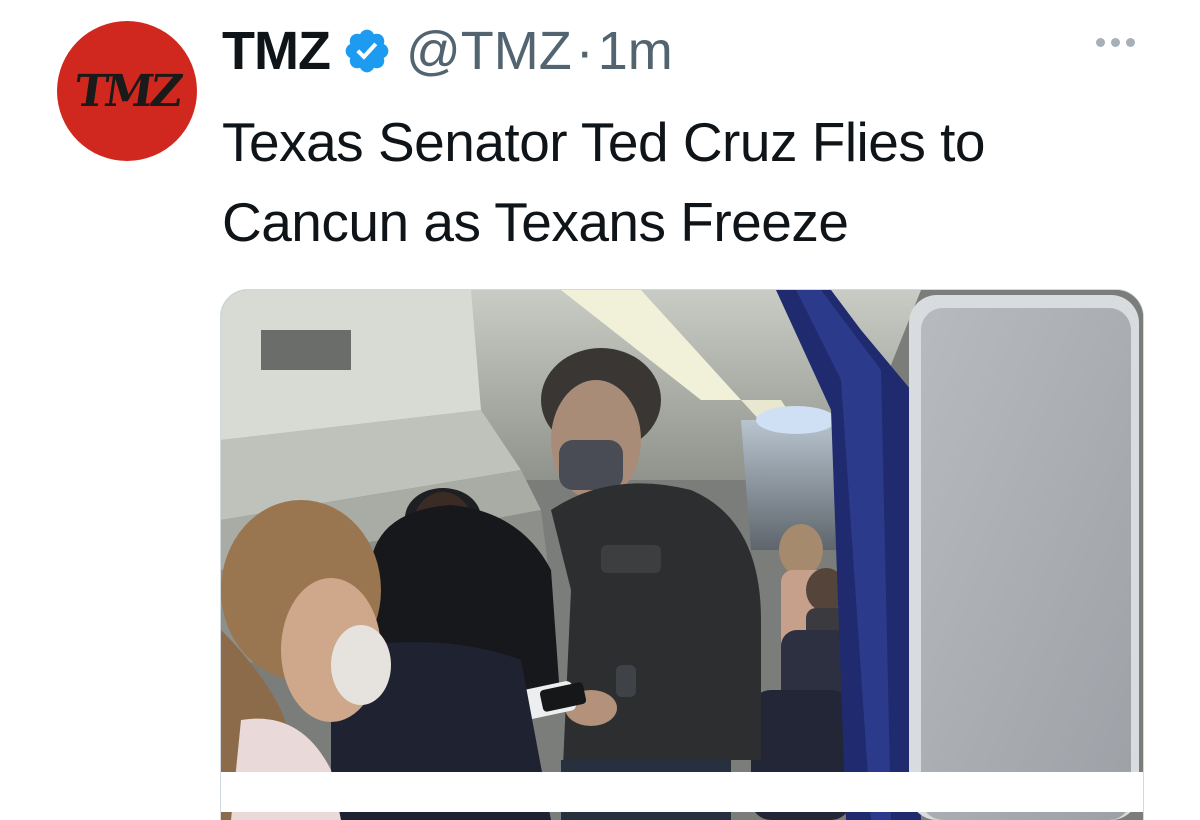 The width and height of the screenshot is (1200, 820). I want to click on author-name: TMZ, so click(276, 51).